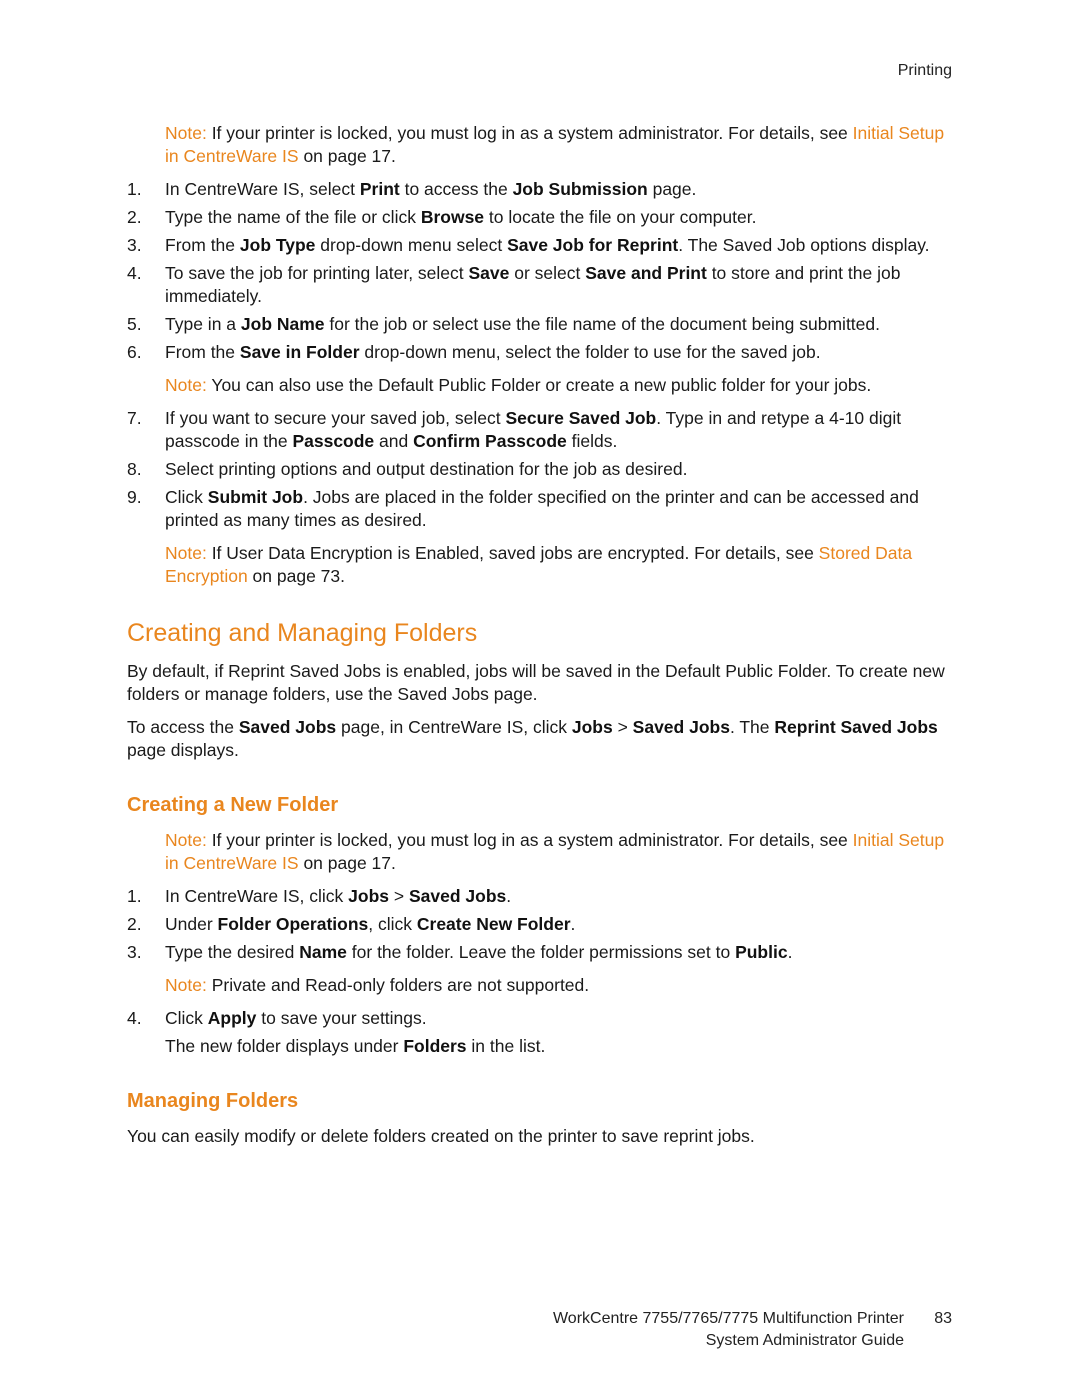  Describe the element at coordinates (752, 727) in the screenshot. I see `text-run: . The` at that location.